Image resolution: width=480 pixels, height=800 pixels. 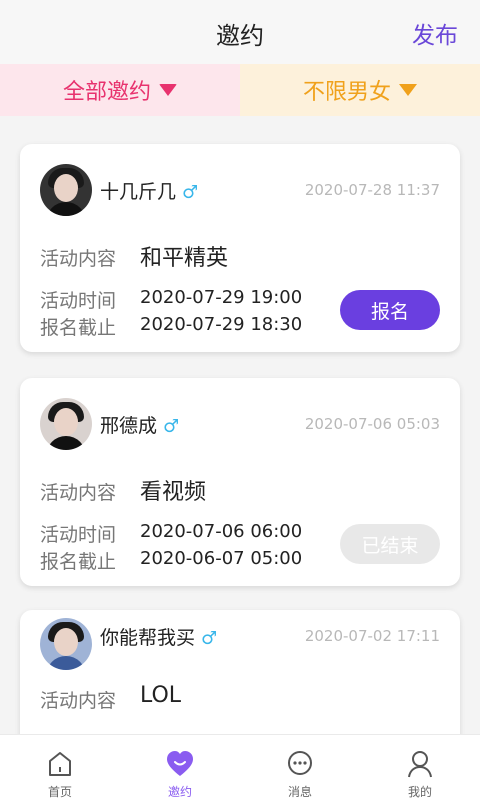 What do you see at coordinates (140, 426) in the screenshot?
I see `user-name: 邢德成 ♂` at bounding box center [140, 426].